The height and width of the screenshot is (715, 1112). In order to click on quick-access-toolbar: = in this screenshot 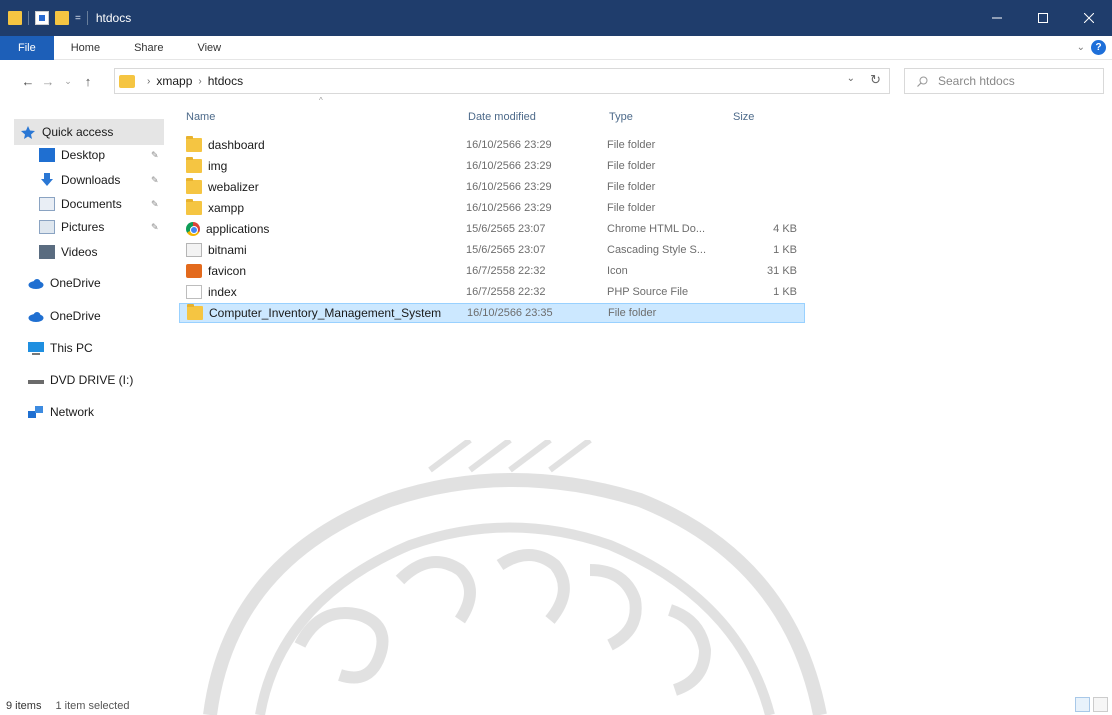, I will do `click(44, 18)`.